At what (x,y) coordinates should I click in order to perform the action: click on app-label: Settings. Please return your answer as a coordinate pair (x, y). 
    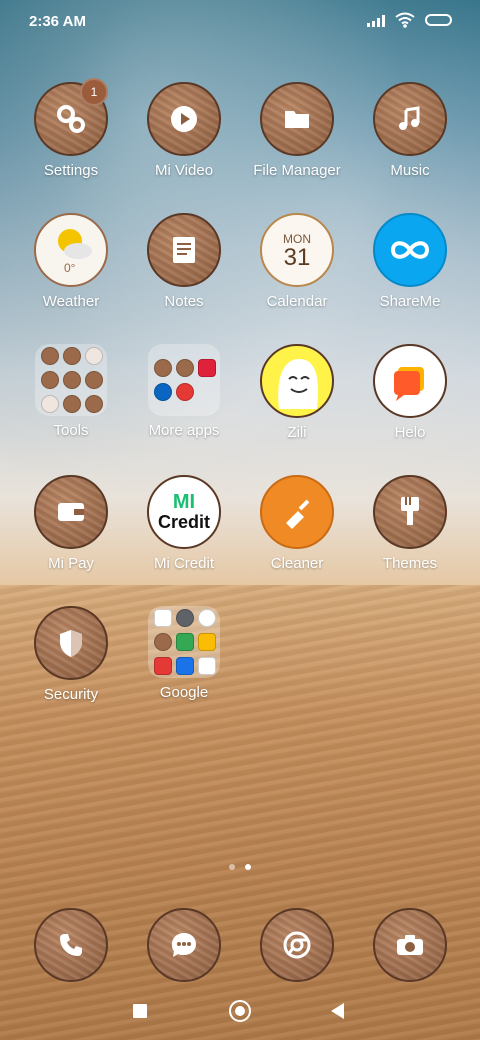
    Looking at the image, I should click on (71, 170).